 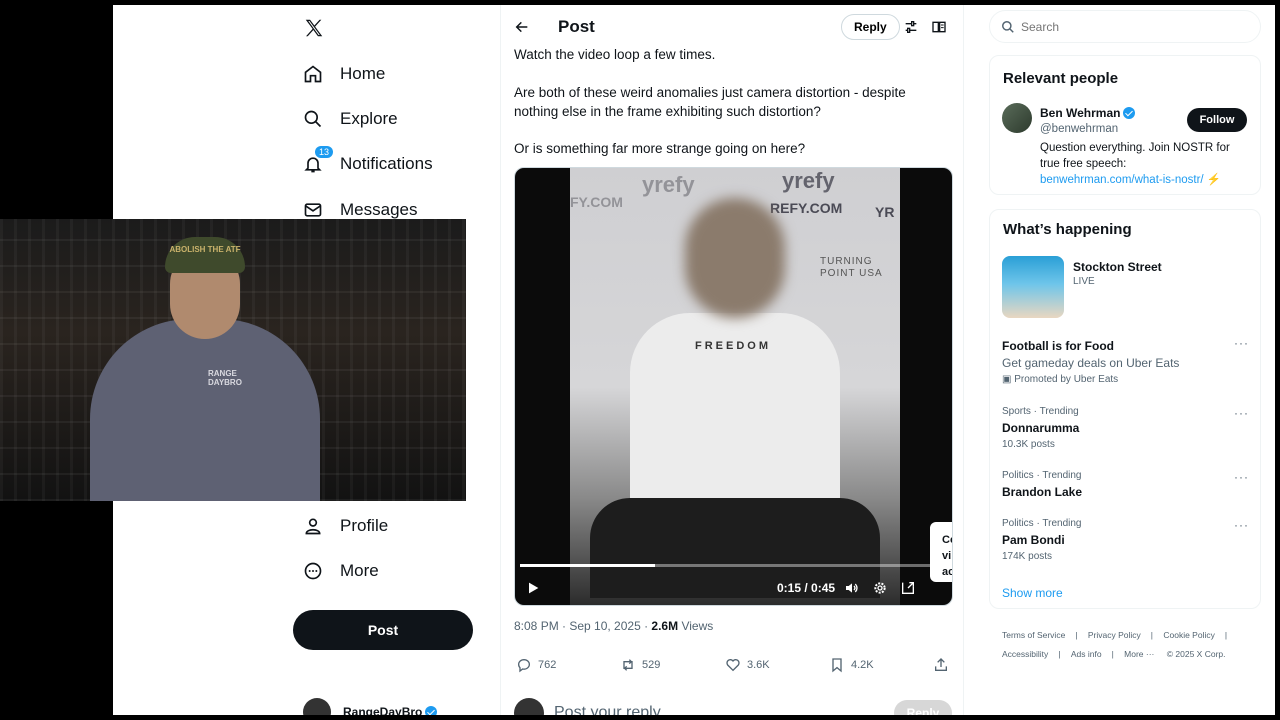 I want to click on nav-notifications: 13 Notifications, so click(x=368, y=164).